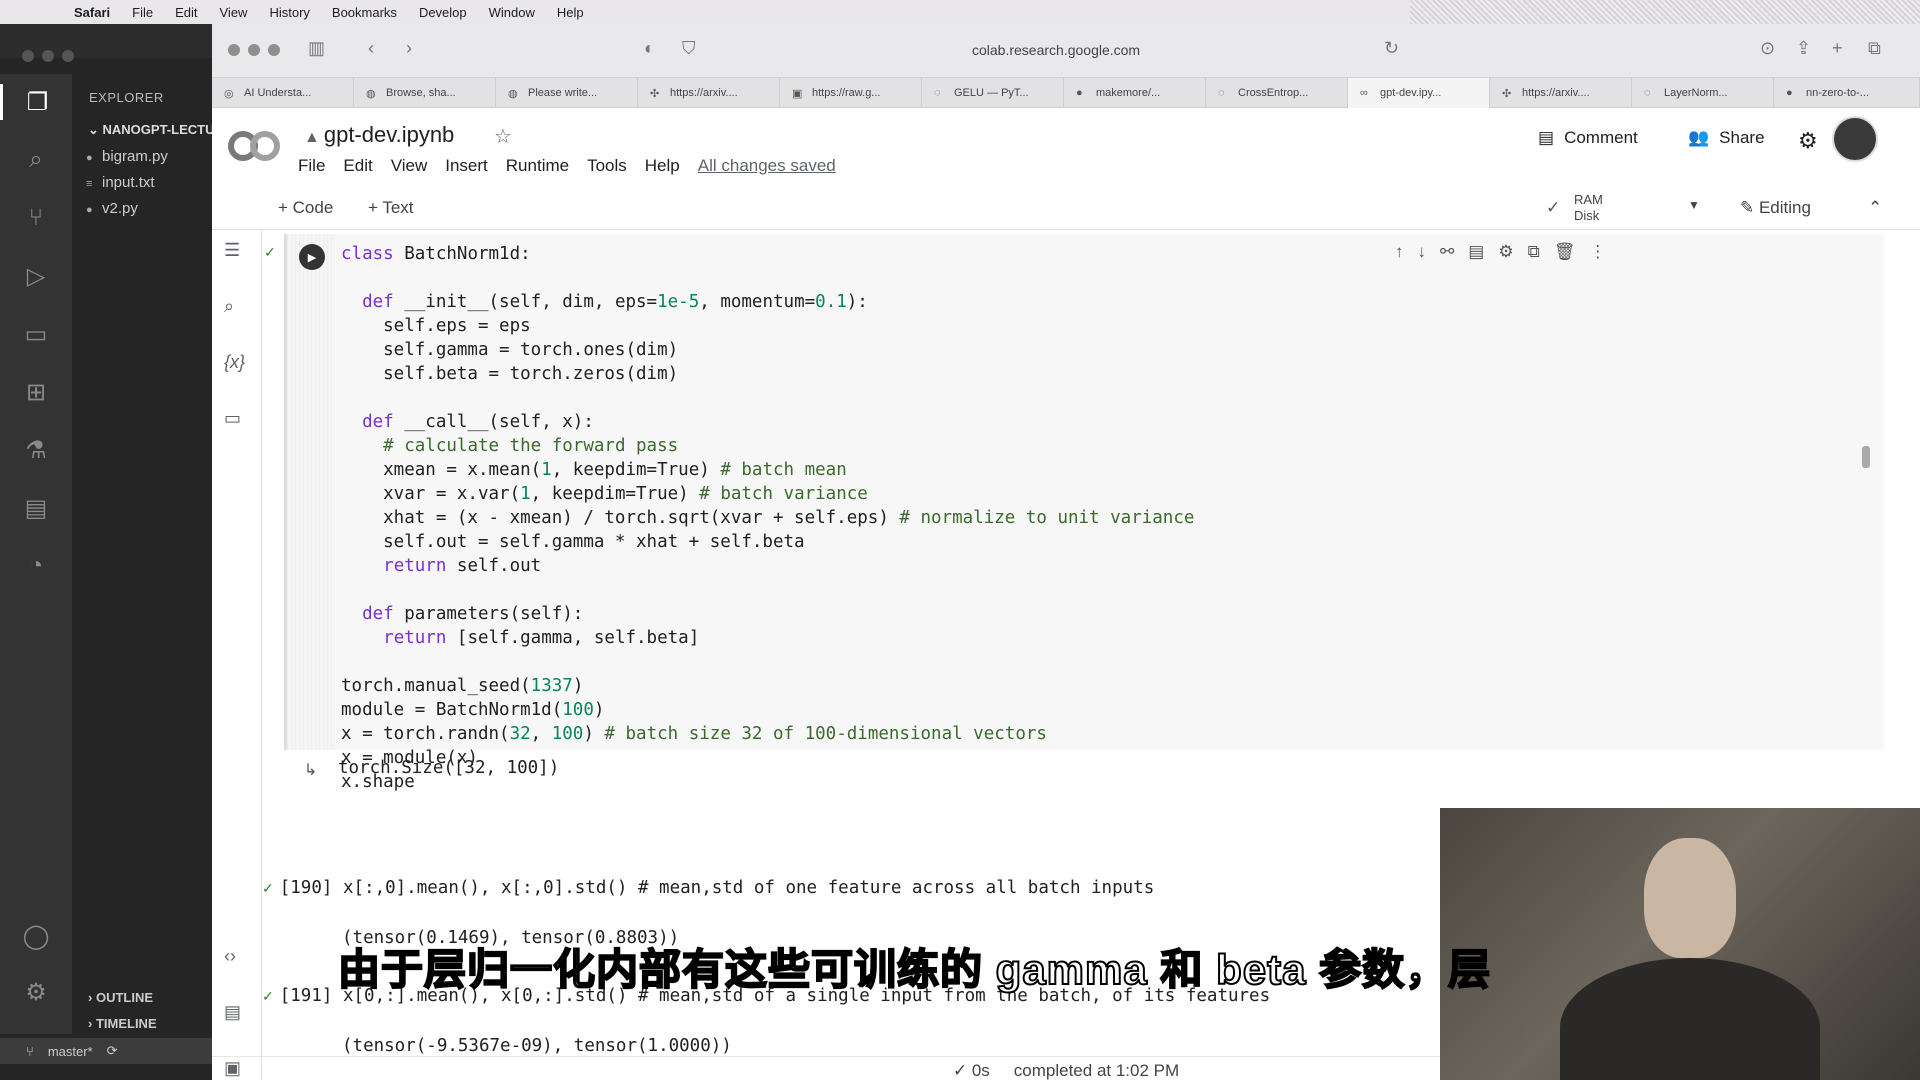 This screenshot has height=1080, width=1920. Describe the element at coordinates (89, 210) in the screenshot. I see `python-file-icon: ●` at that location.